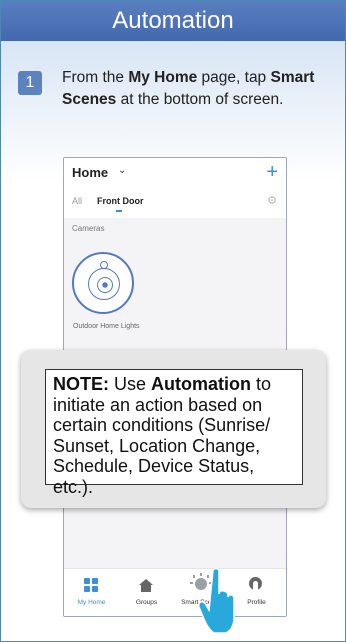 The width and height of the screenshot is (346, 642). What do you see at coordinates (201, 384) in the screenshot?
I see `note-automation: Automation` at bounding box center [201, 384].